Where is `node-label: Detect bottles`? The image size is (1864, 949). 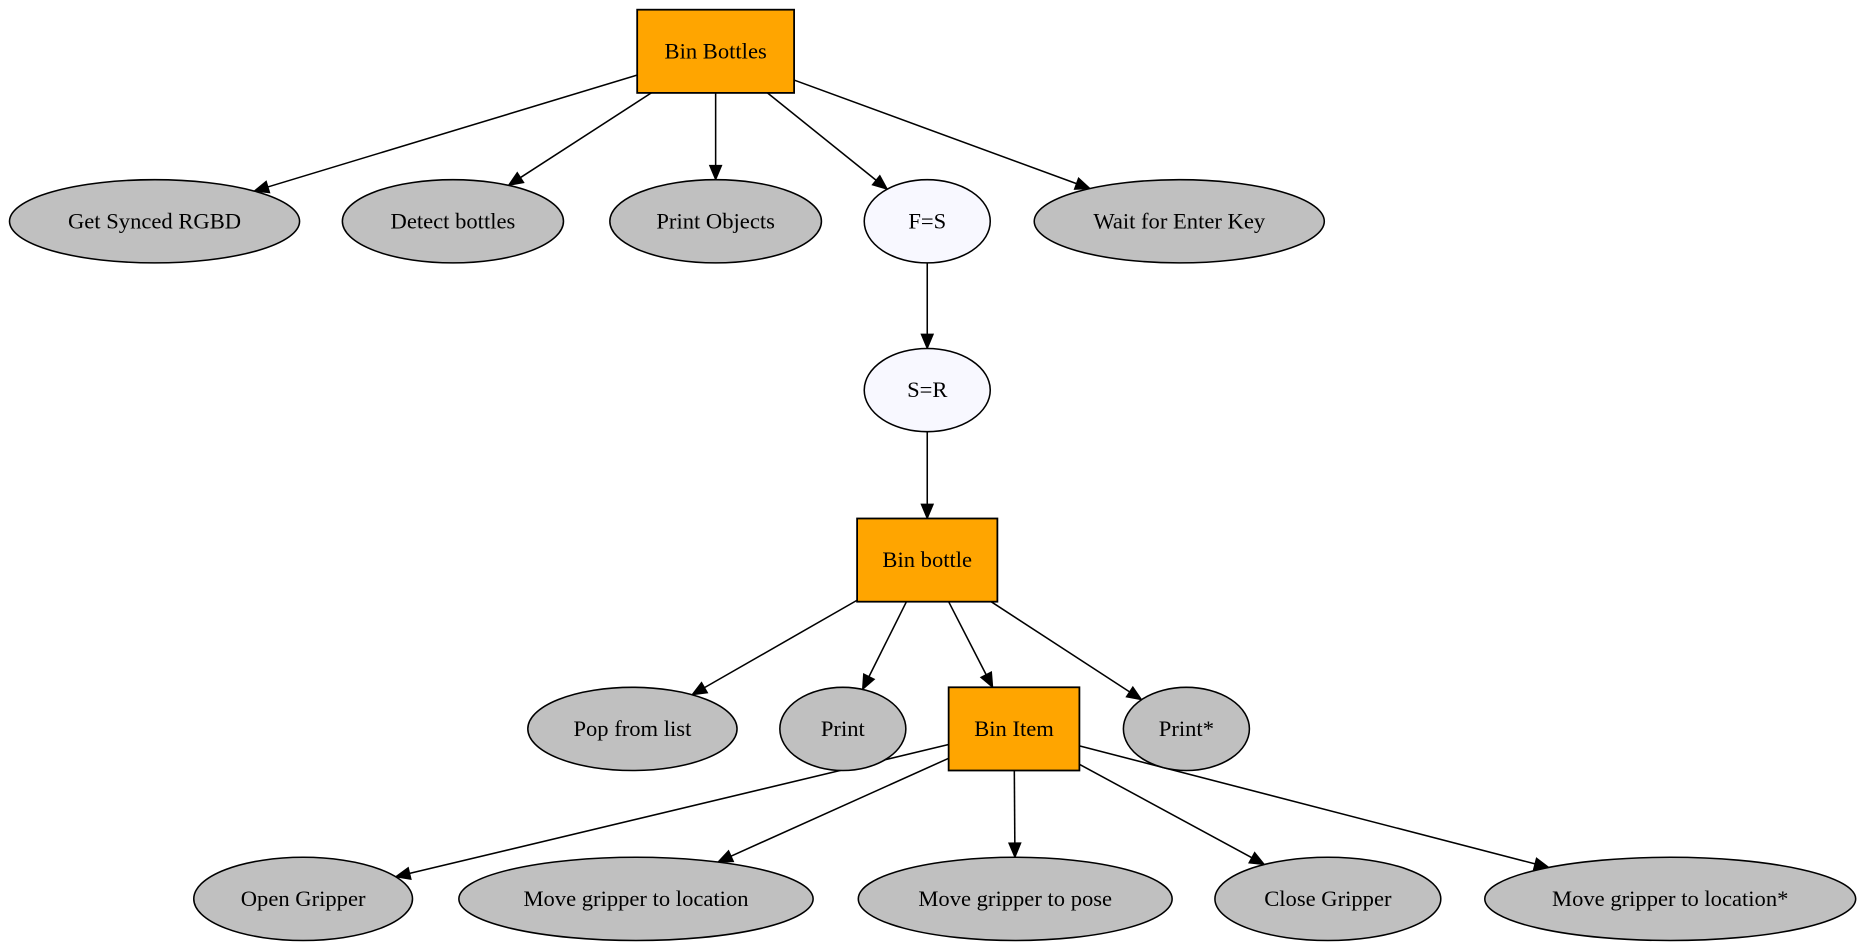
node-label: Detect bottles is located at coordinates (453, 220).